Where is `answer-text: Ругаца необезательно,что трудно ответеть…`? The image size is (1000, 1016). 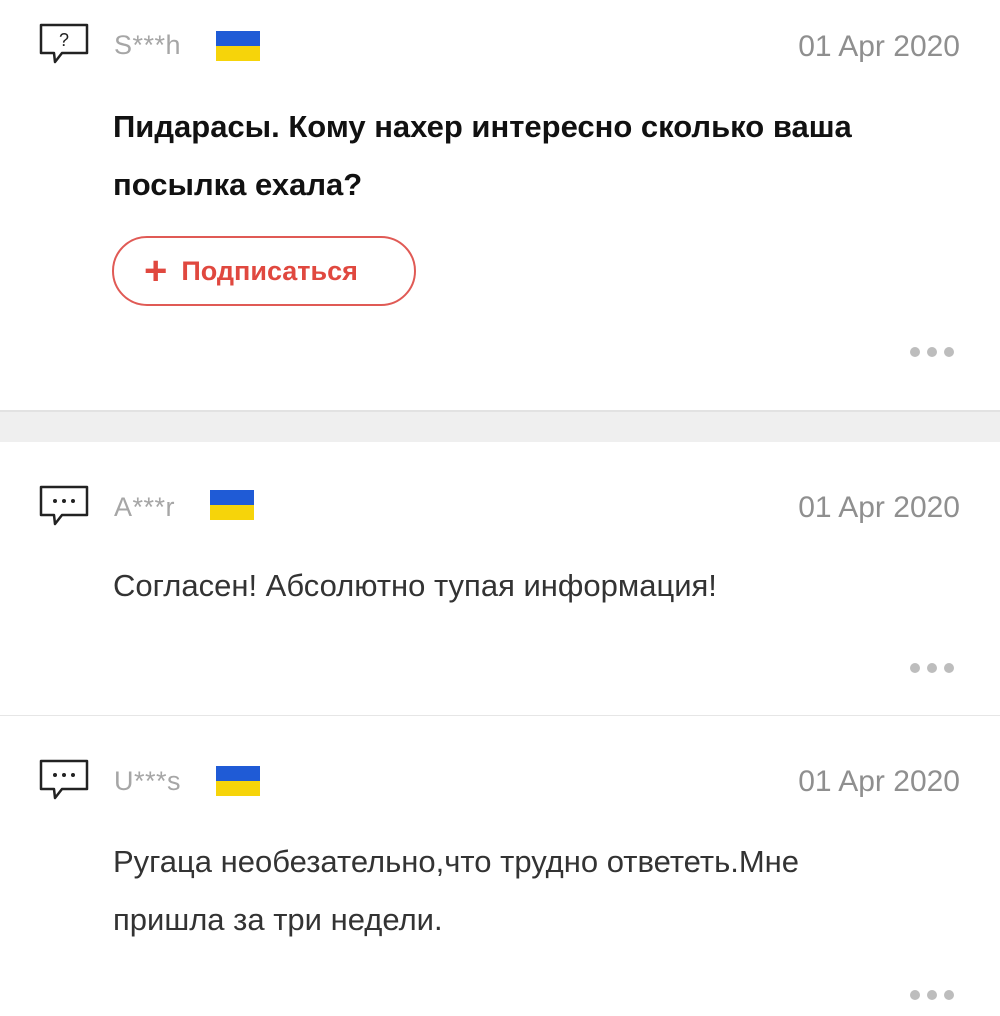 answer-text: Ругаца необезательно,что трудно ответеть… is located at coordinates (456, 890).